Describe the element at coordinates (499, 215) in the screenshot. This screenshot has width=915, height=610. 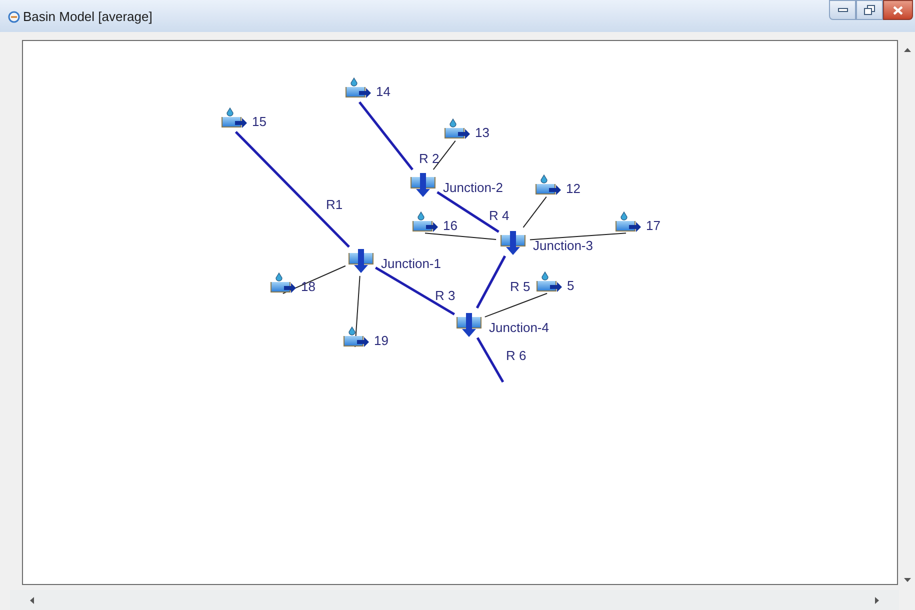
I see `reach-label: R 4` at that location.